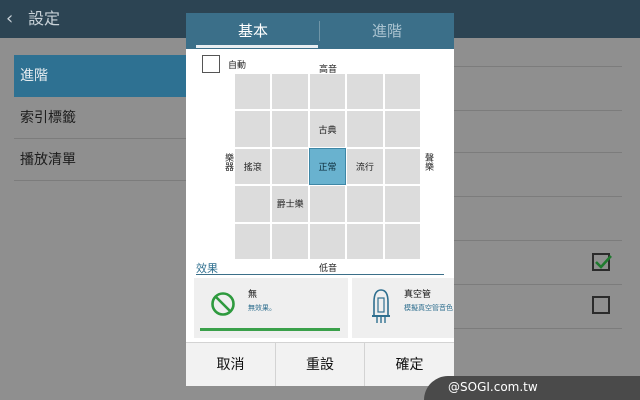 The image size is (640, 400). Describe the element at coordinates (290, 204) in the screenshot. I see `grid-cell-jazz: 爵士樂` at that location.